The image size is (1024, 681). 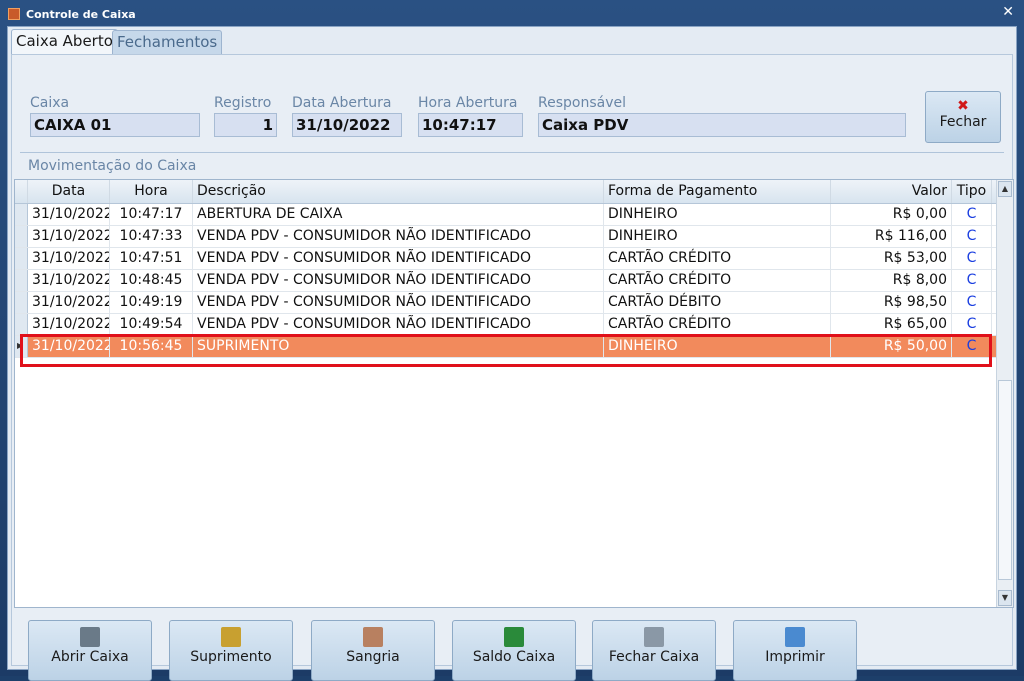 What do you see at coordinates (21, 191) in the screenshot?
I see `indicator-header` at bounding box center [21, 191].